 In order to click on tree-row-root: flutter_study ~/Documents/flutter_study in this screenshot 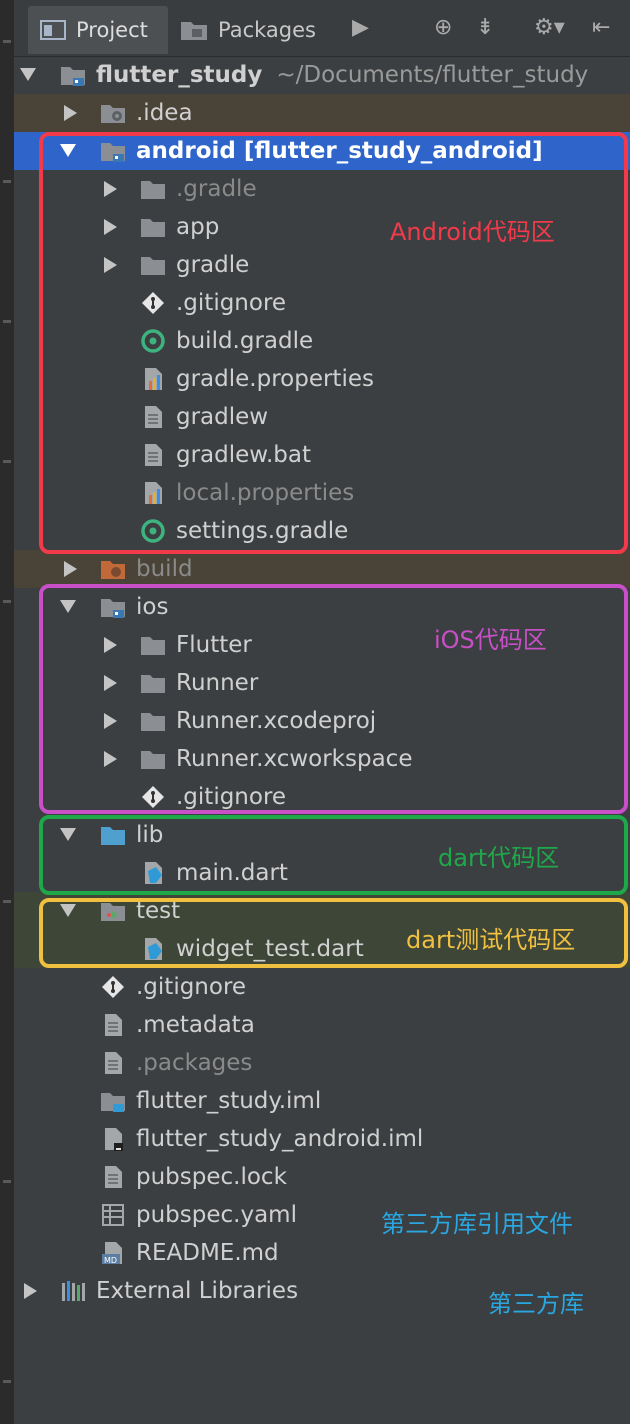, I will do `click(322, 75)`.